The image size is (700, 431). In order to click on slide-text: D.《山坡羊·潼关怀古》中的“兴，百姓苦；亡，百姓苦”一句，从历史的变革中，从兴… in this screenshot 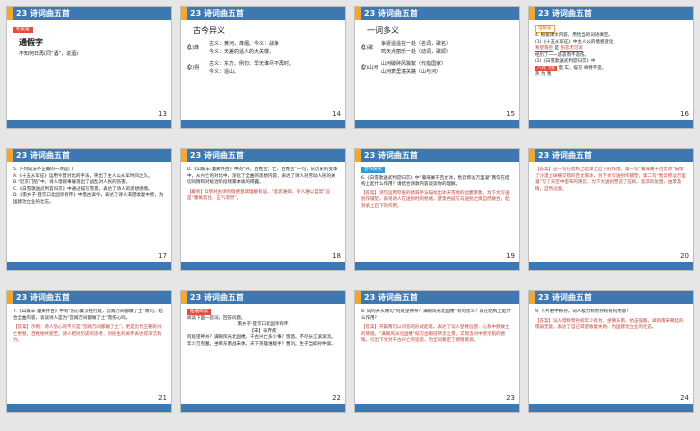, I will do `click(262, 176)`.